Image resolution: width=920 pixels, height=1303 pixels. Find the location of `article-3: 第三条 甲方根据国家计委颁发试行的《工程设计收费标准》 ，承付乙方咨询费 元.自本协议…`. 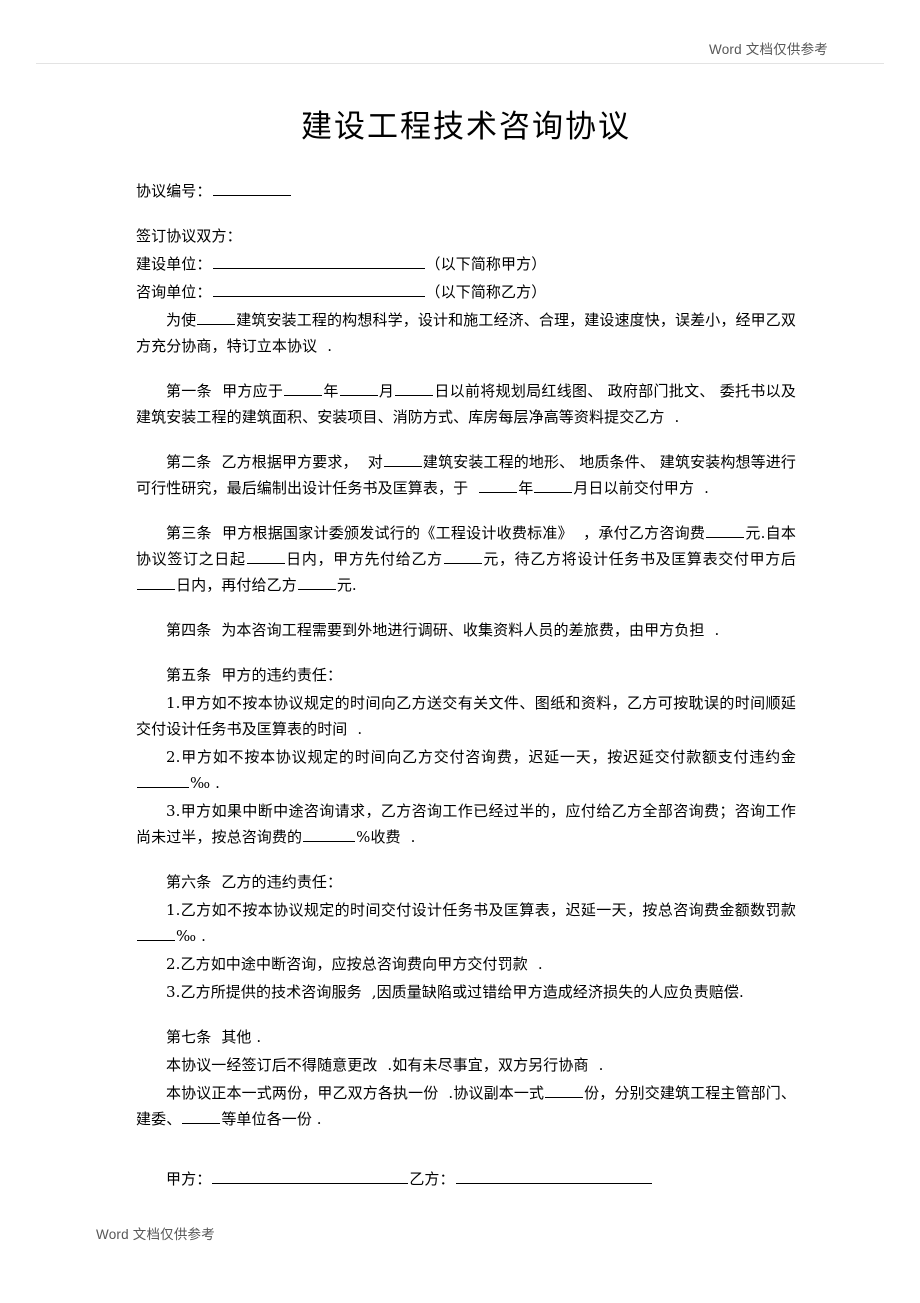

article-3: 第三条 甲方根据国家计委颁发试行的《工程设计收费标准》 ，承付乙方咨询费 元.自本协议… is located at coordinates (466, 559).